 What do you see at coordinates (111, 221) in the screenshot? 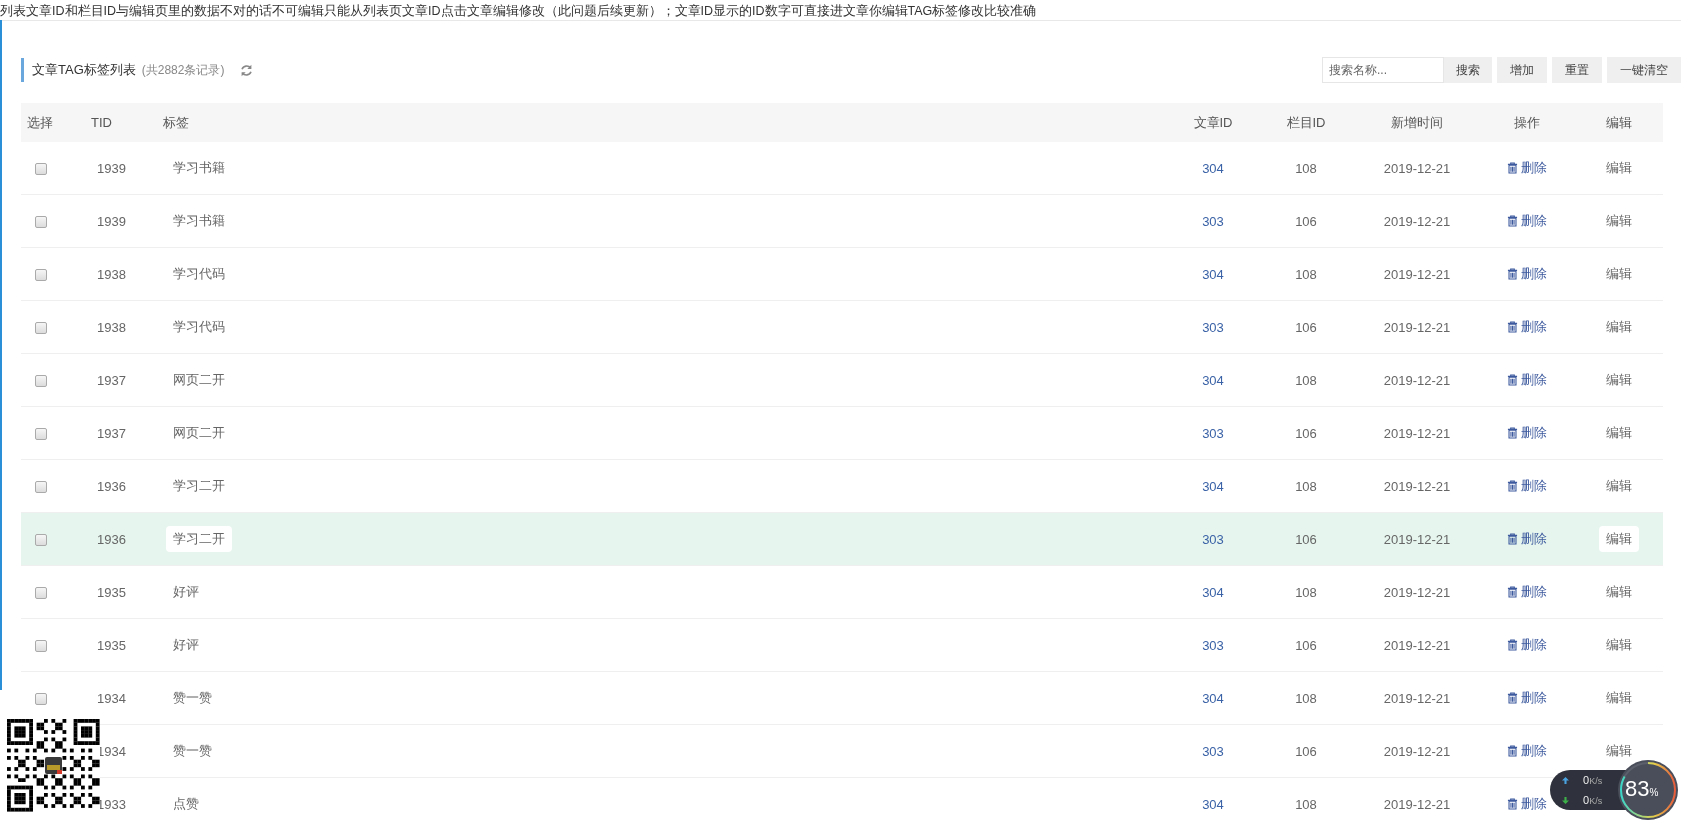
I see `tid-cell: 1939` at bounding box center [111, 221].